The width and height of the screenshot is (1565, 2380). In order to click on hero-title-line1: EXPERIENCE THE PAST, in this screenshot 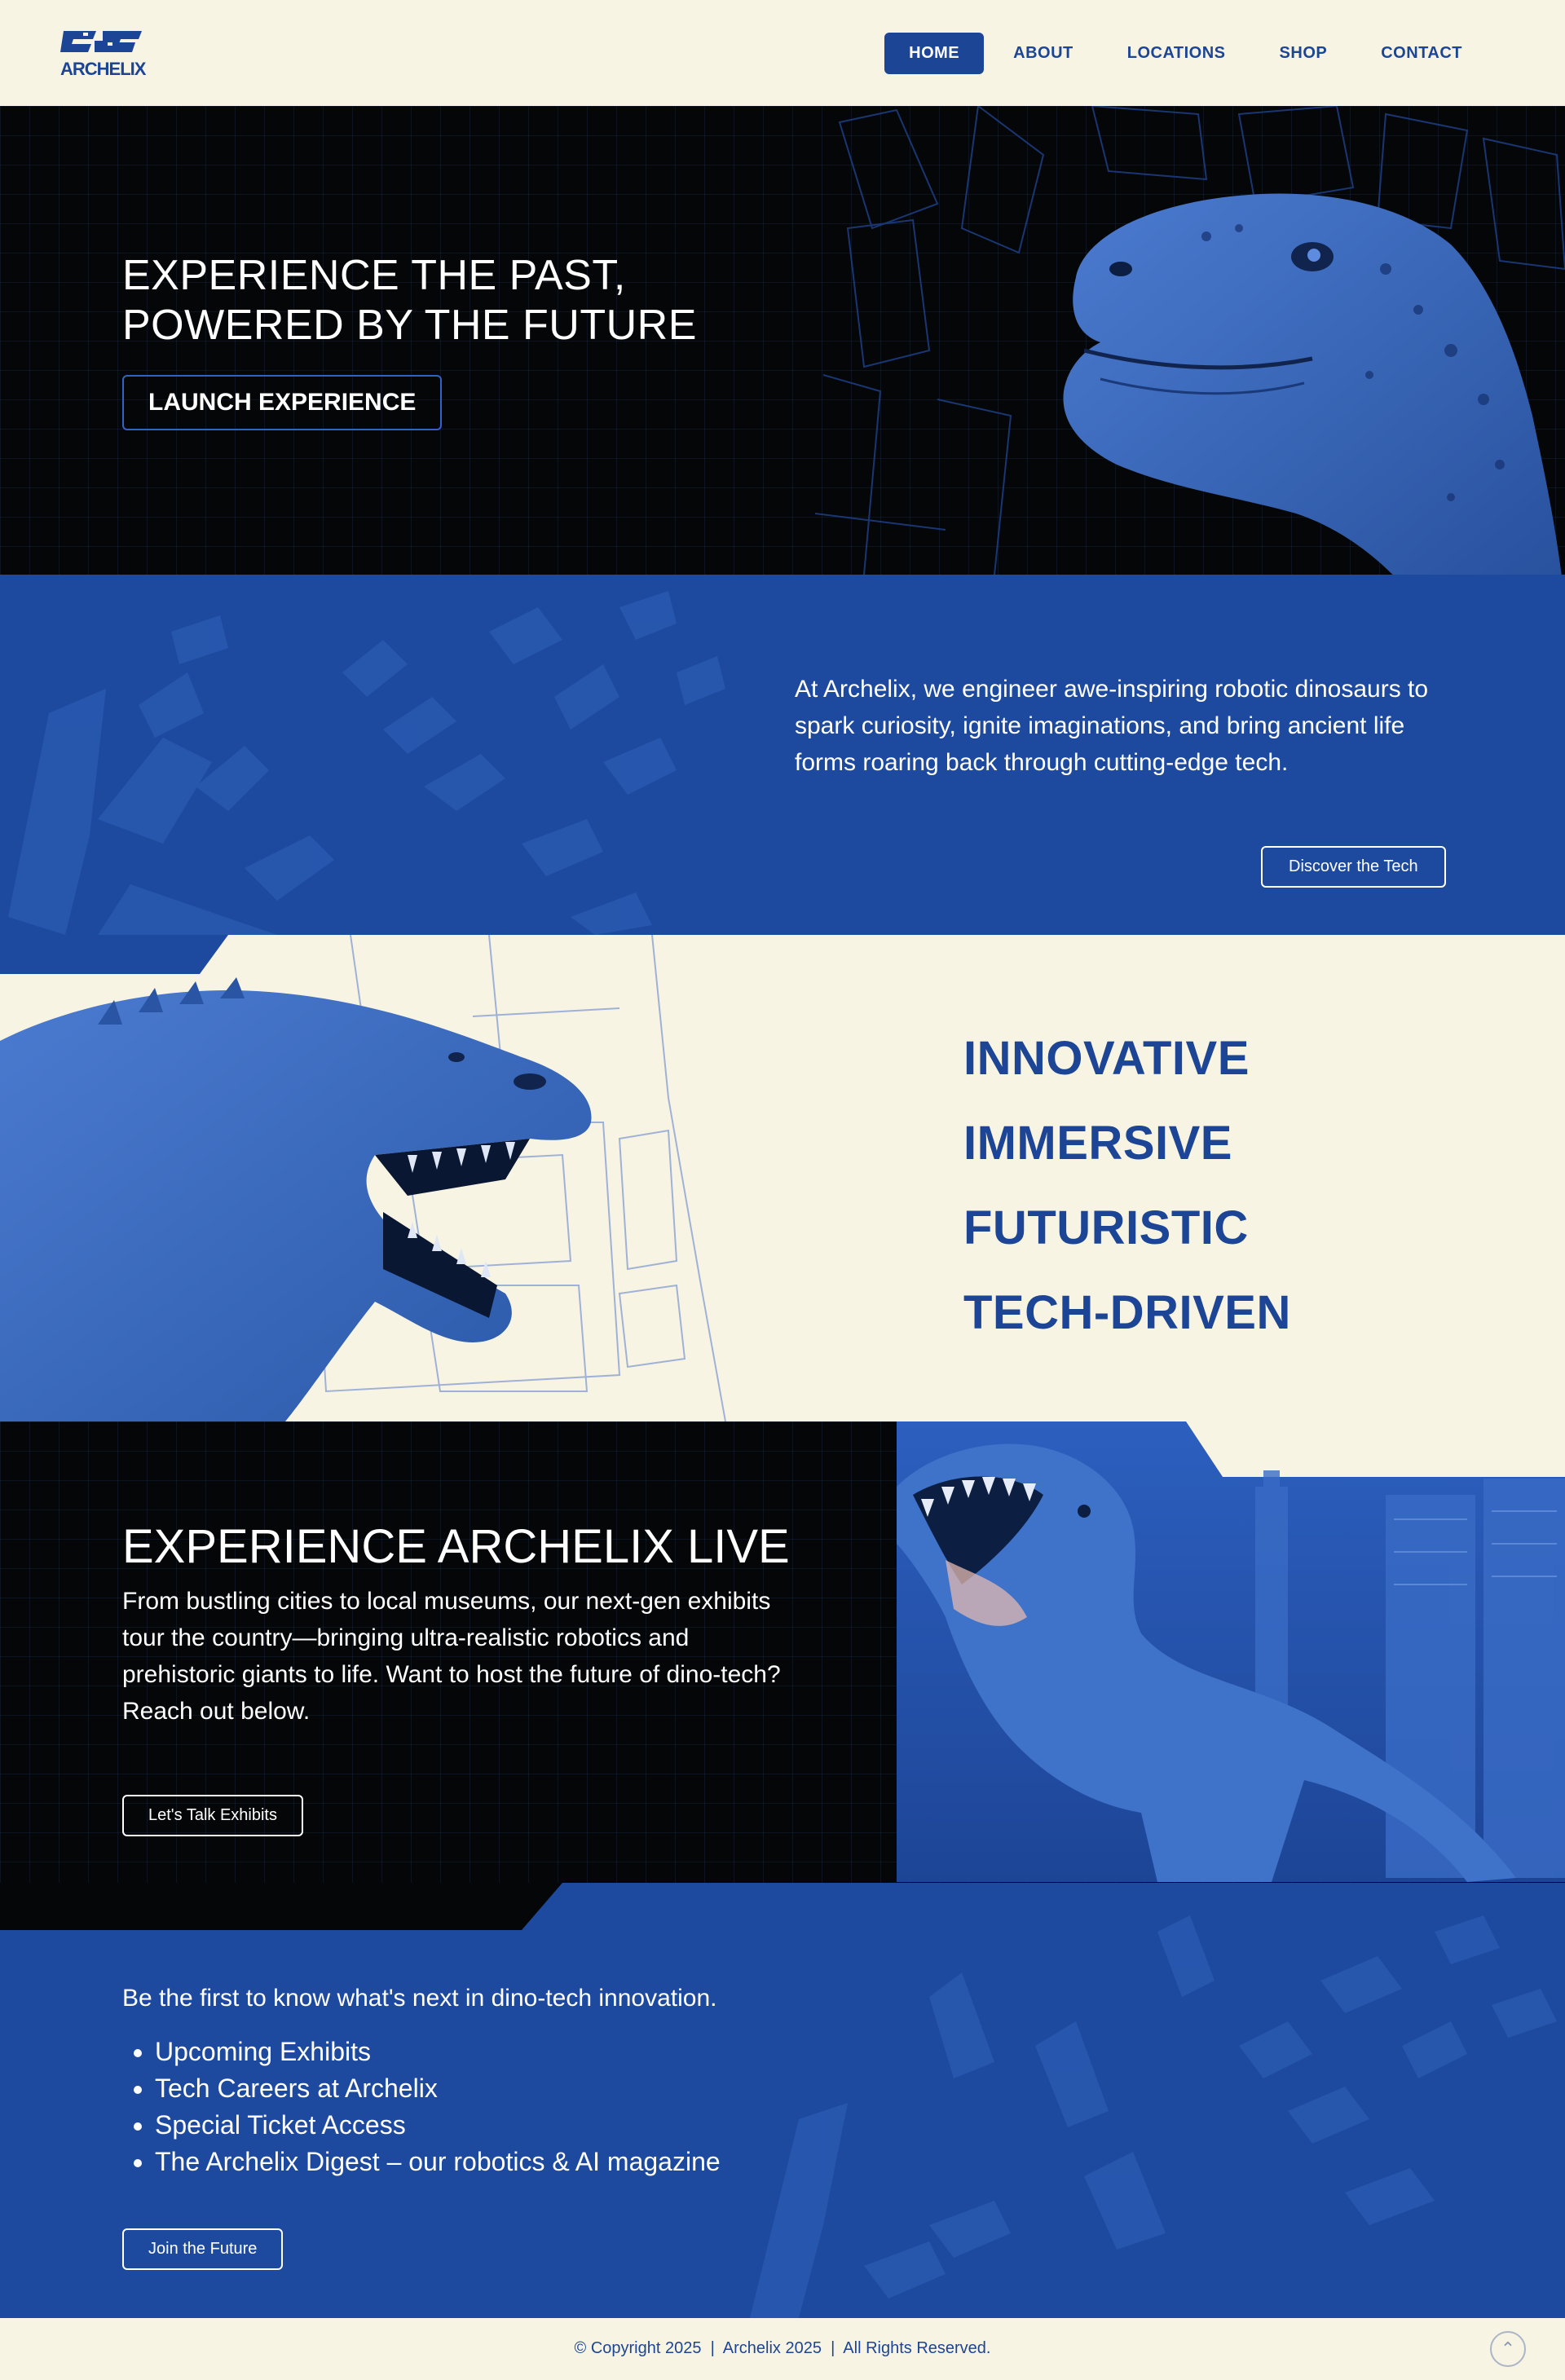, I will do `click(374, 276)`.